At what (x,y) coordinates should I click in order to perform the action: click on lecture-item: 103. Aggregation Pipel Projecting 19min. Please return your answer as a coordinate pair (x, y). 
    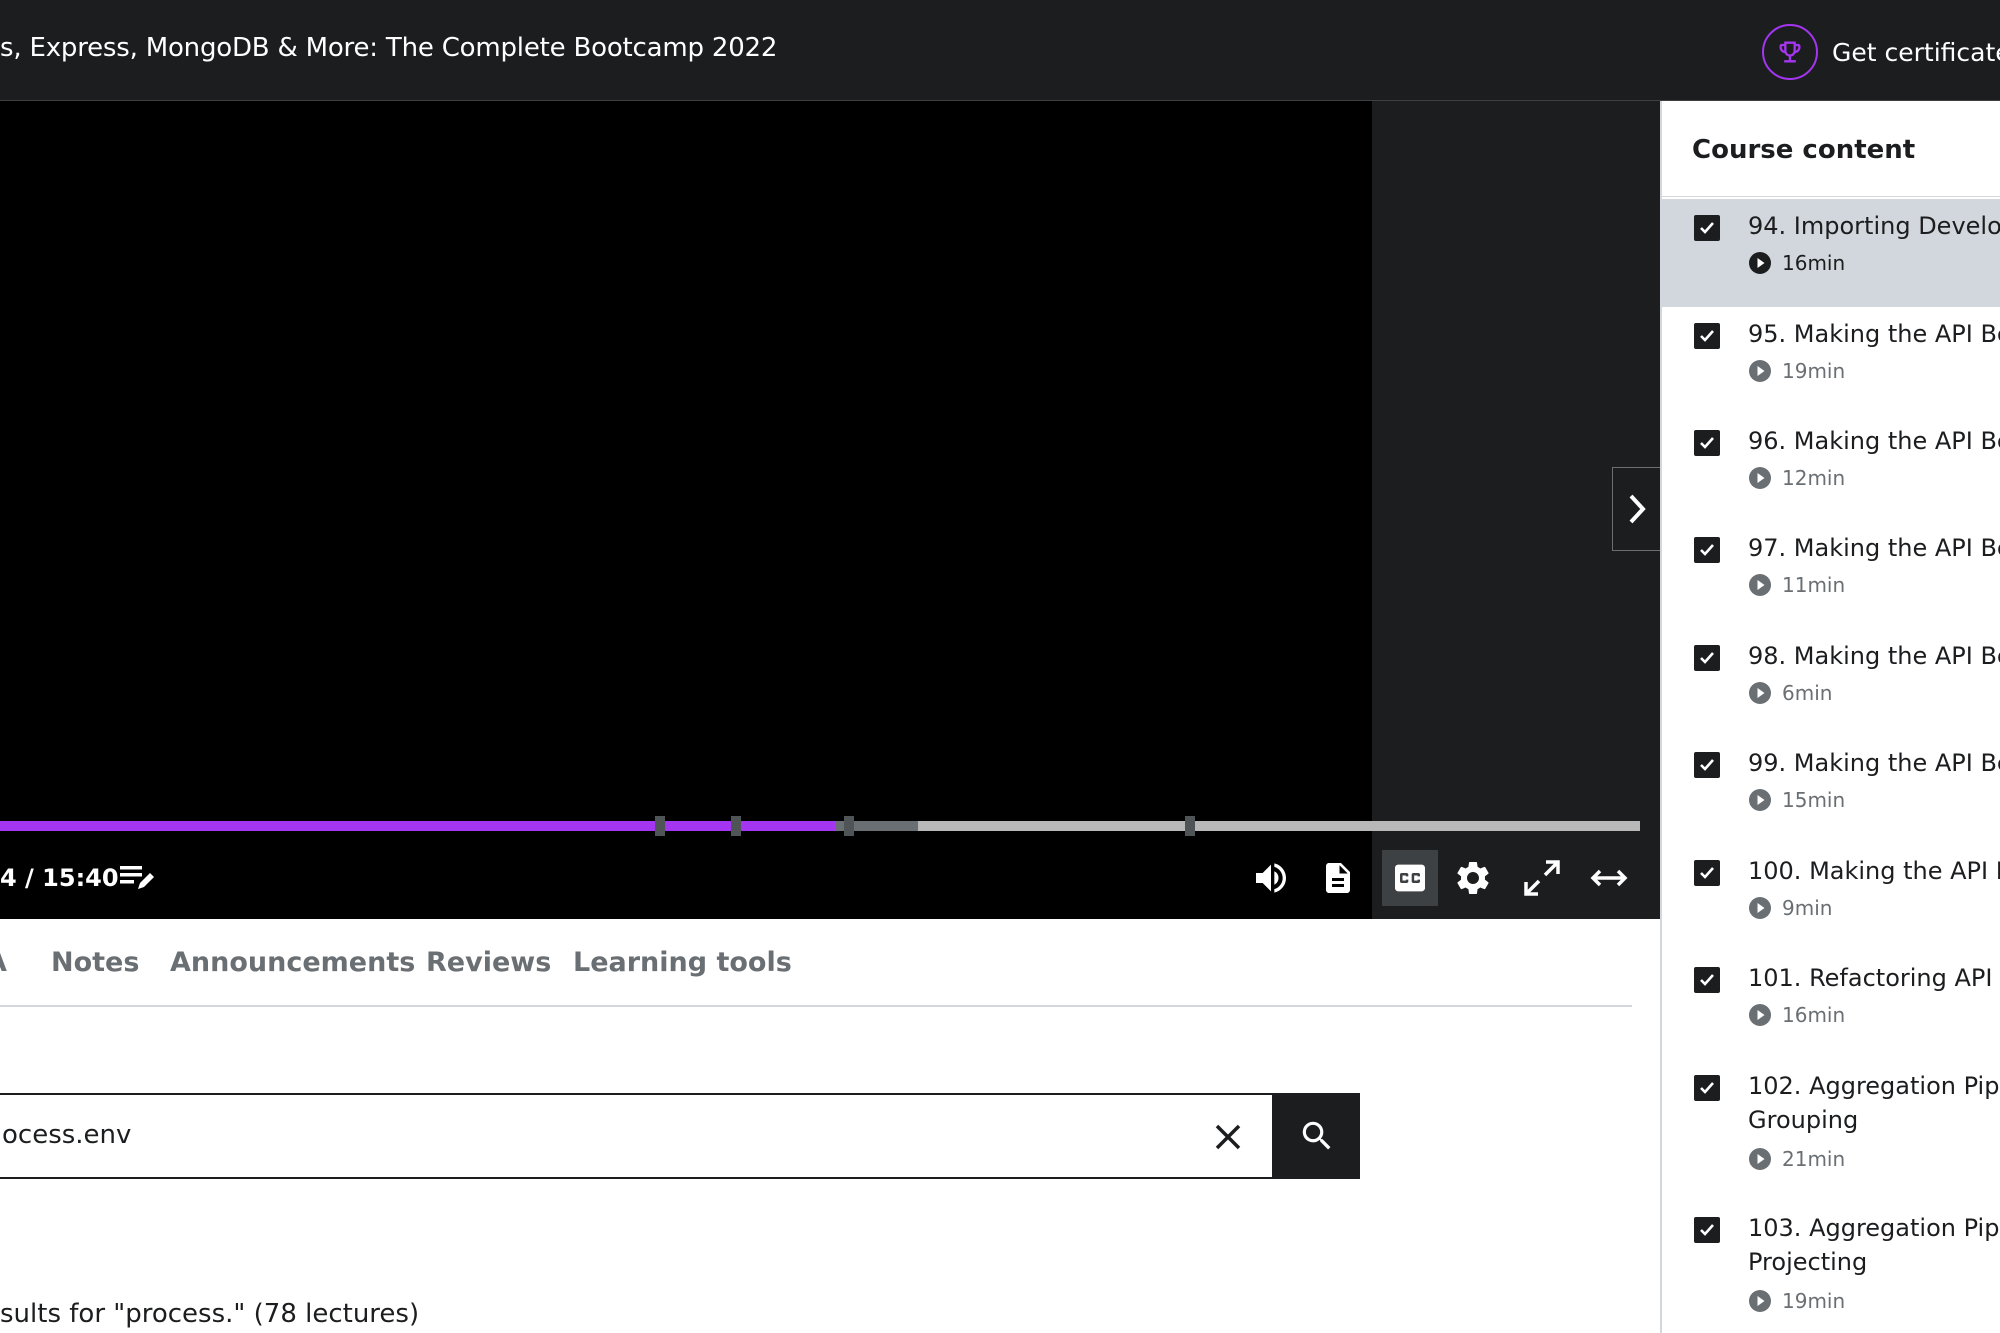
    Looking at the image, I should click on (1831, 1267).